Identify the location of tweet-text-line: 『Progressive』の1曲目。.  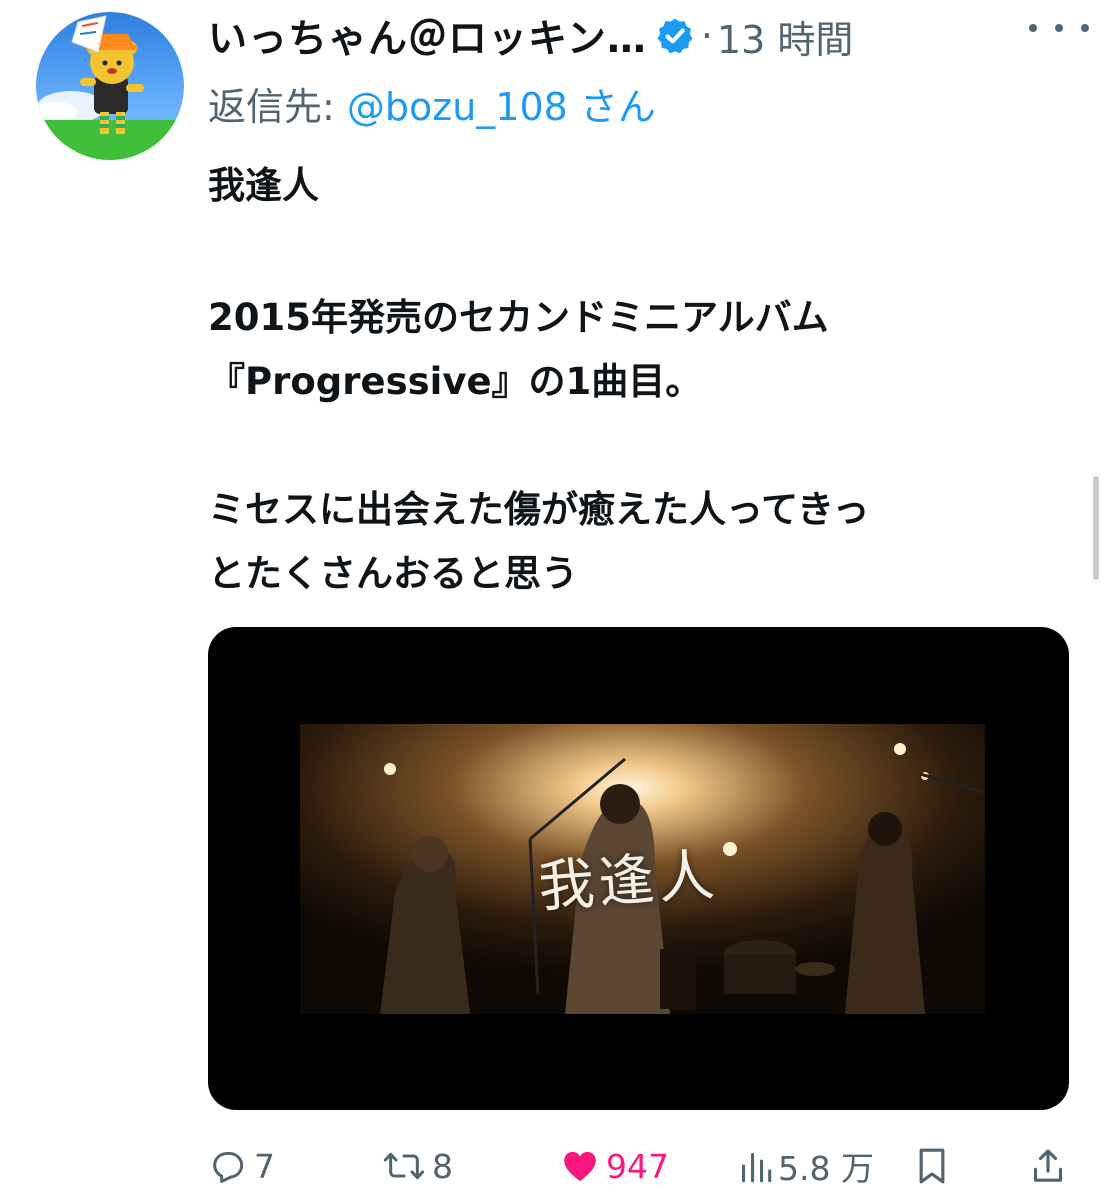
(455, 381).